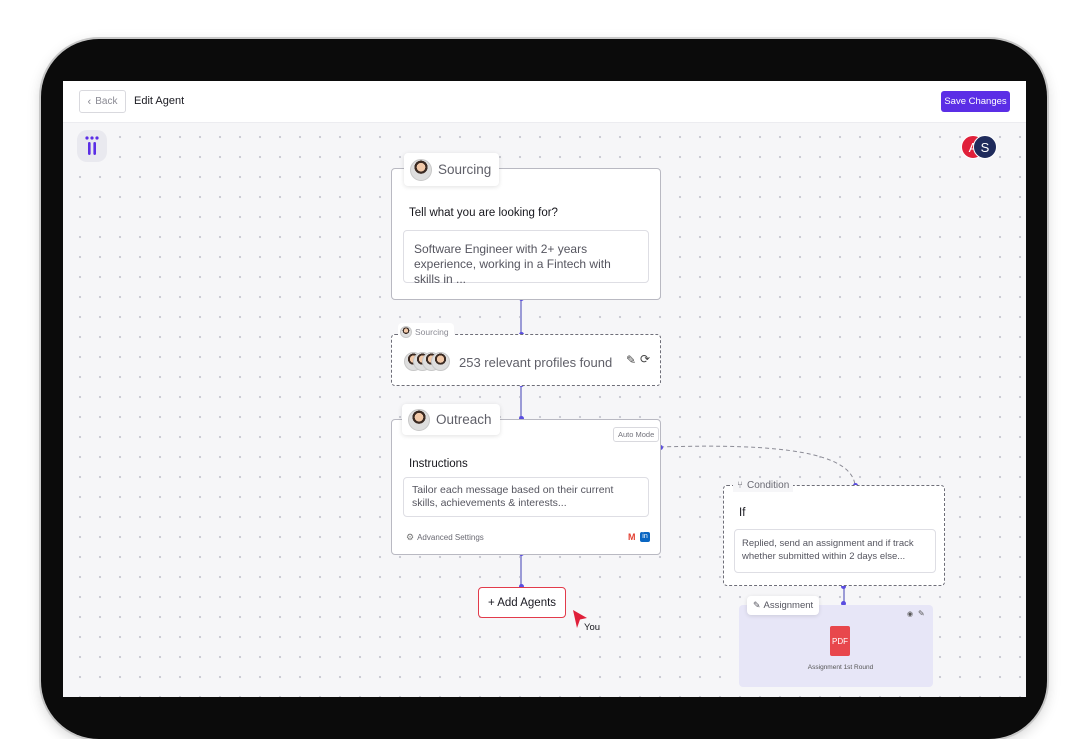 This screenshot has height=739, width=1080. What do you see at coordinates (410, 537) in the screenshot?
I see `gear-icon: ⚙` at bounding box center [410, 537].